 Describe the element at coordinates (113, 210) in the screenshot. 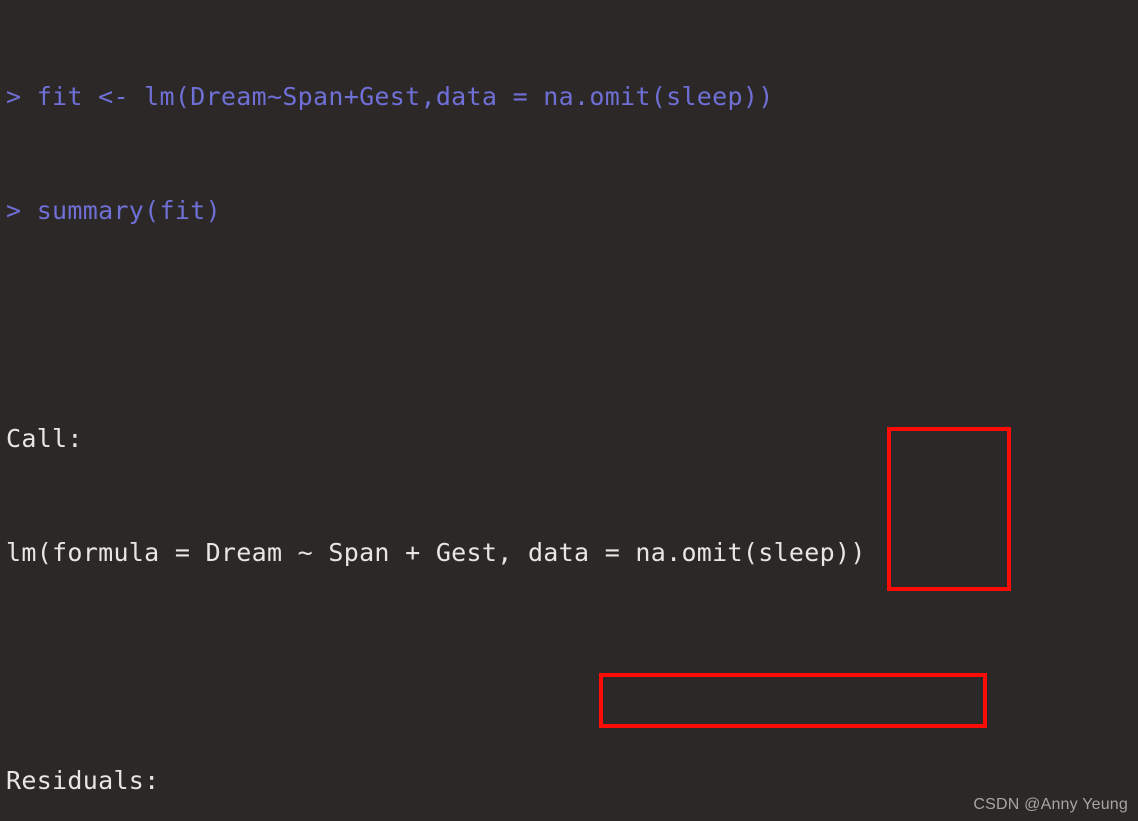

I see `console-line-command-summary: > summary(fit)` at that location.